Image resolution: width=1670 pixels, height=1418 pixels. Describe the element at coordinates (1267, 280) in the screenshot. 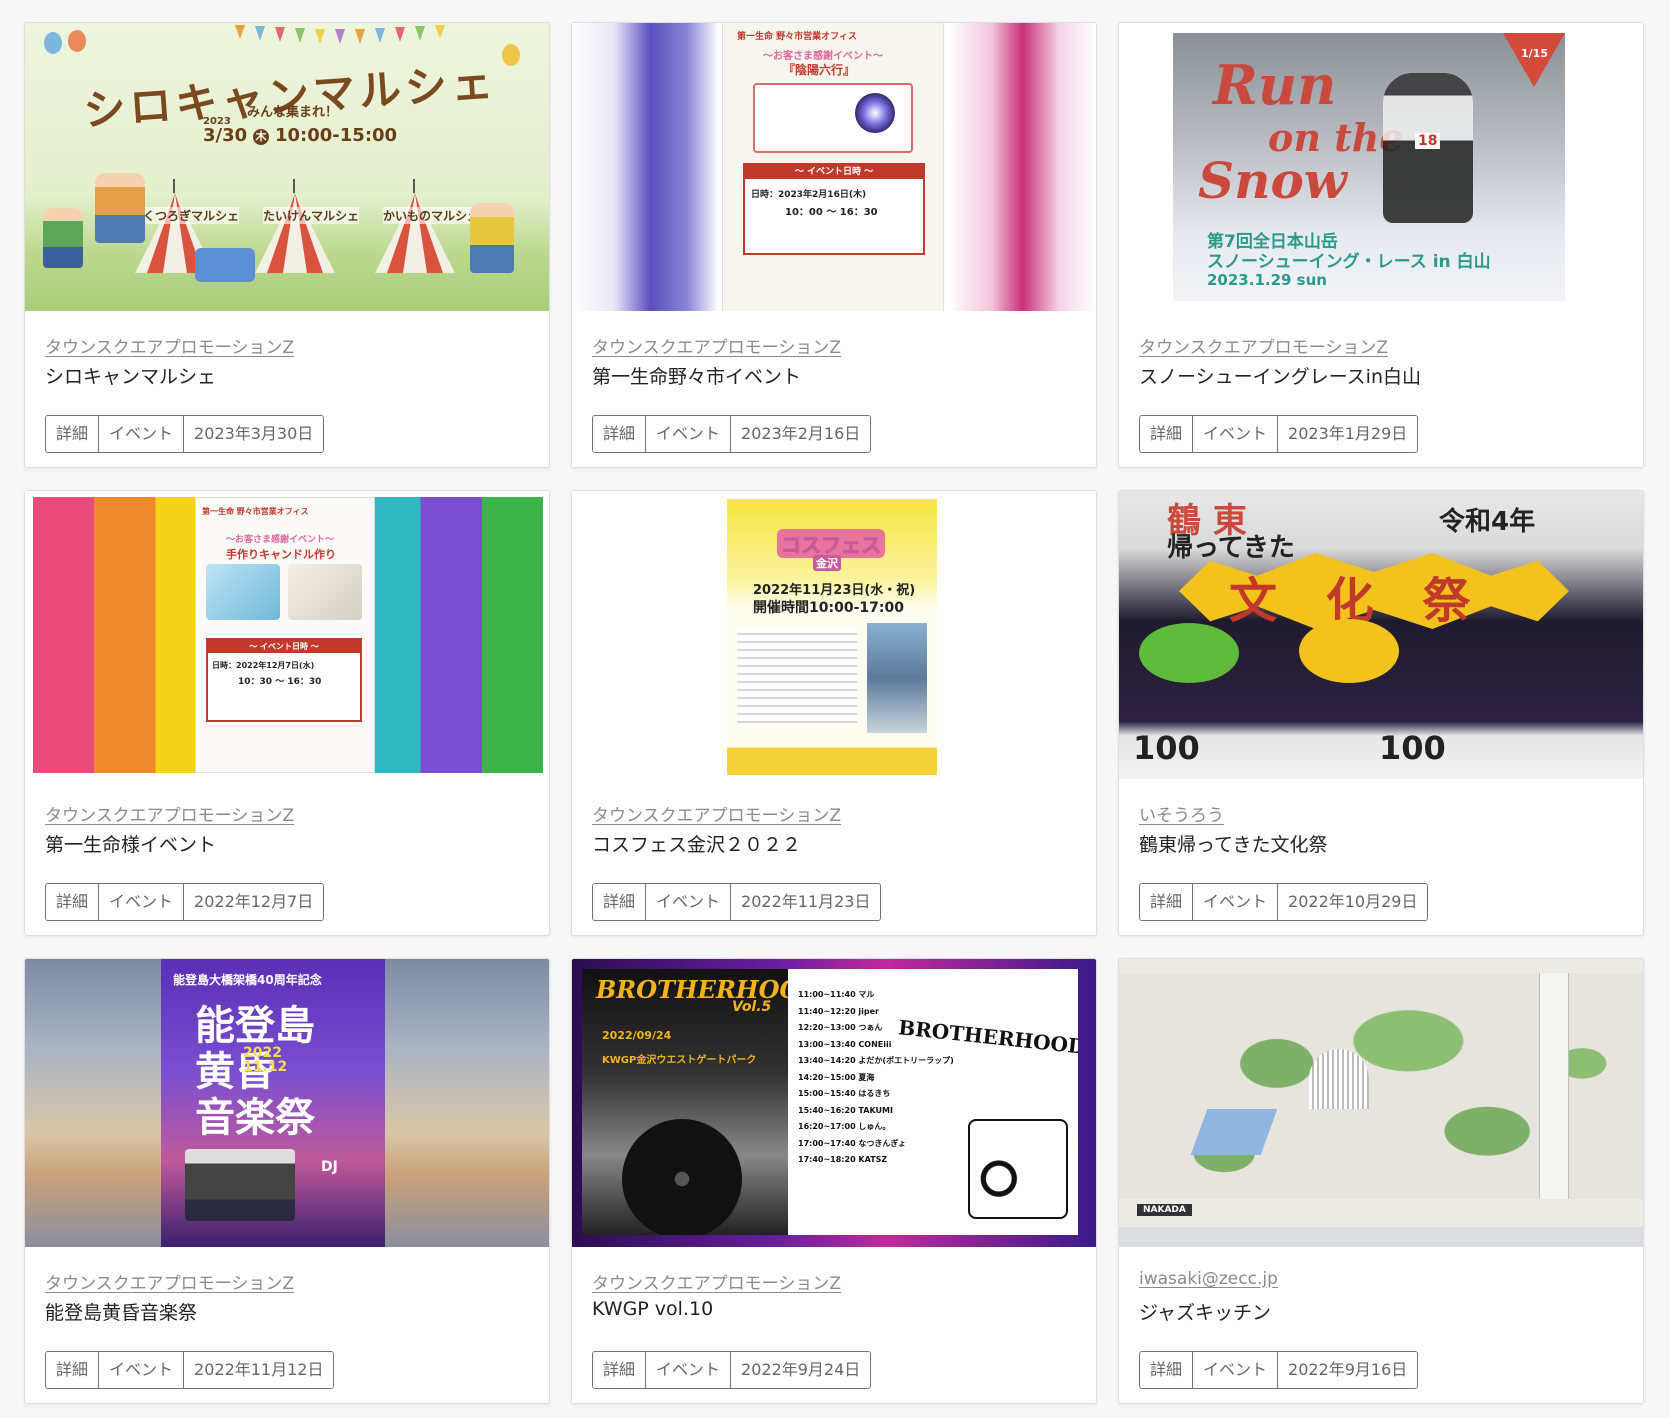

I see `poster-date: 2023.1.29 sun` at that location.